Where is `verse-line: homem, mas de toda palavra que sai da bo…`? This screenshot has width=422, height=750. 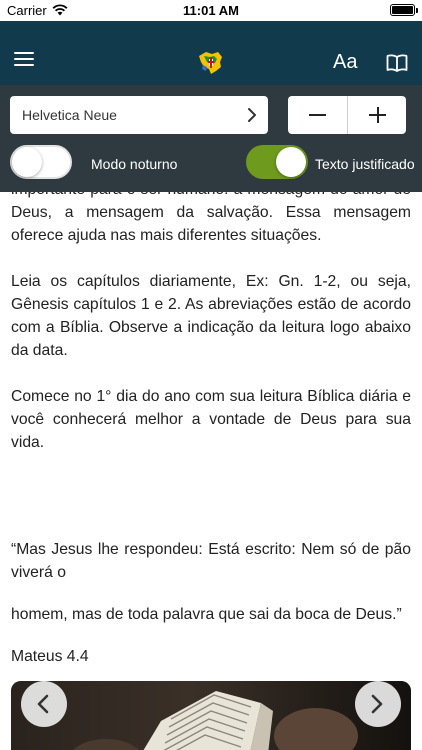 verse-line: homem, mas de toda palavra que sai da bo… is located at coordinates (206, 614).